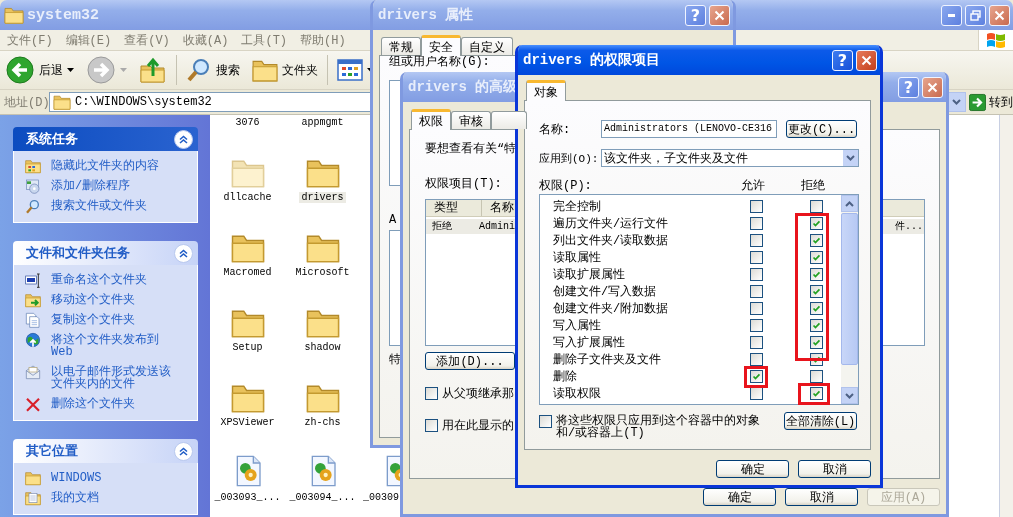 The height and width of the screenshot is (517, 1013). I want to click on close-button, so click(866, 60).